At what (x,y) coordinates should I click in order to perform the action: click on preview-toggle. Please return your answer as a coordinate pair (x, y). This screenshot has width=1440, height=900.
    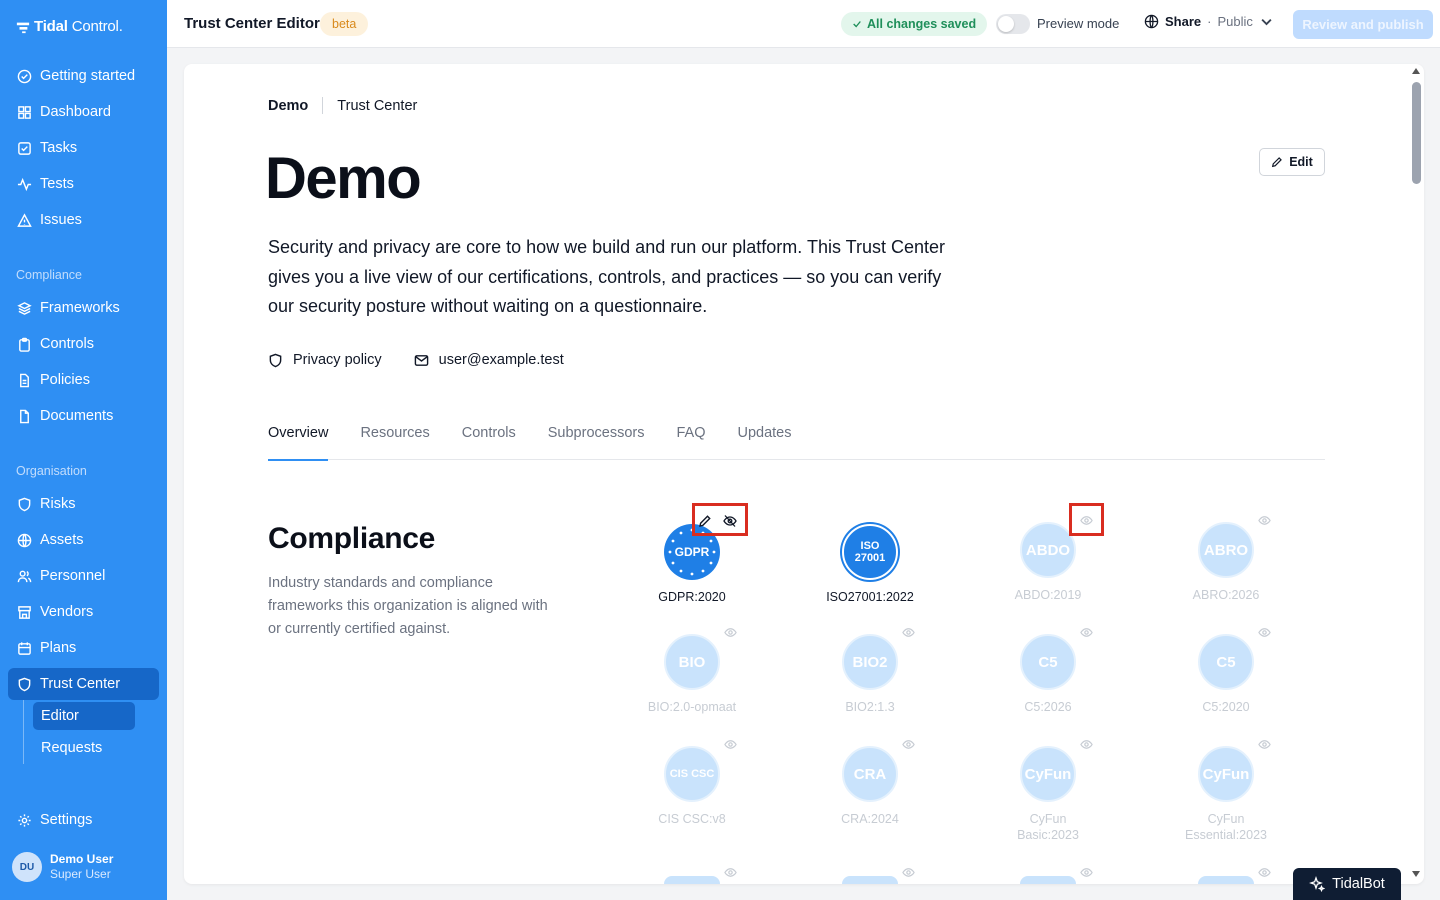
    Looking at the image, I should click on (1013, 24).